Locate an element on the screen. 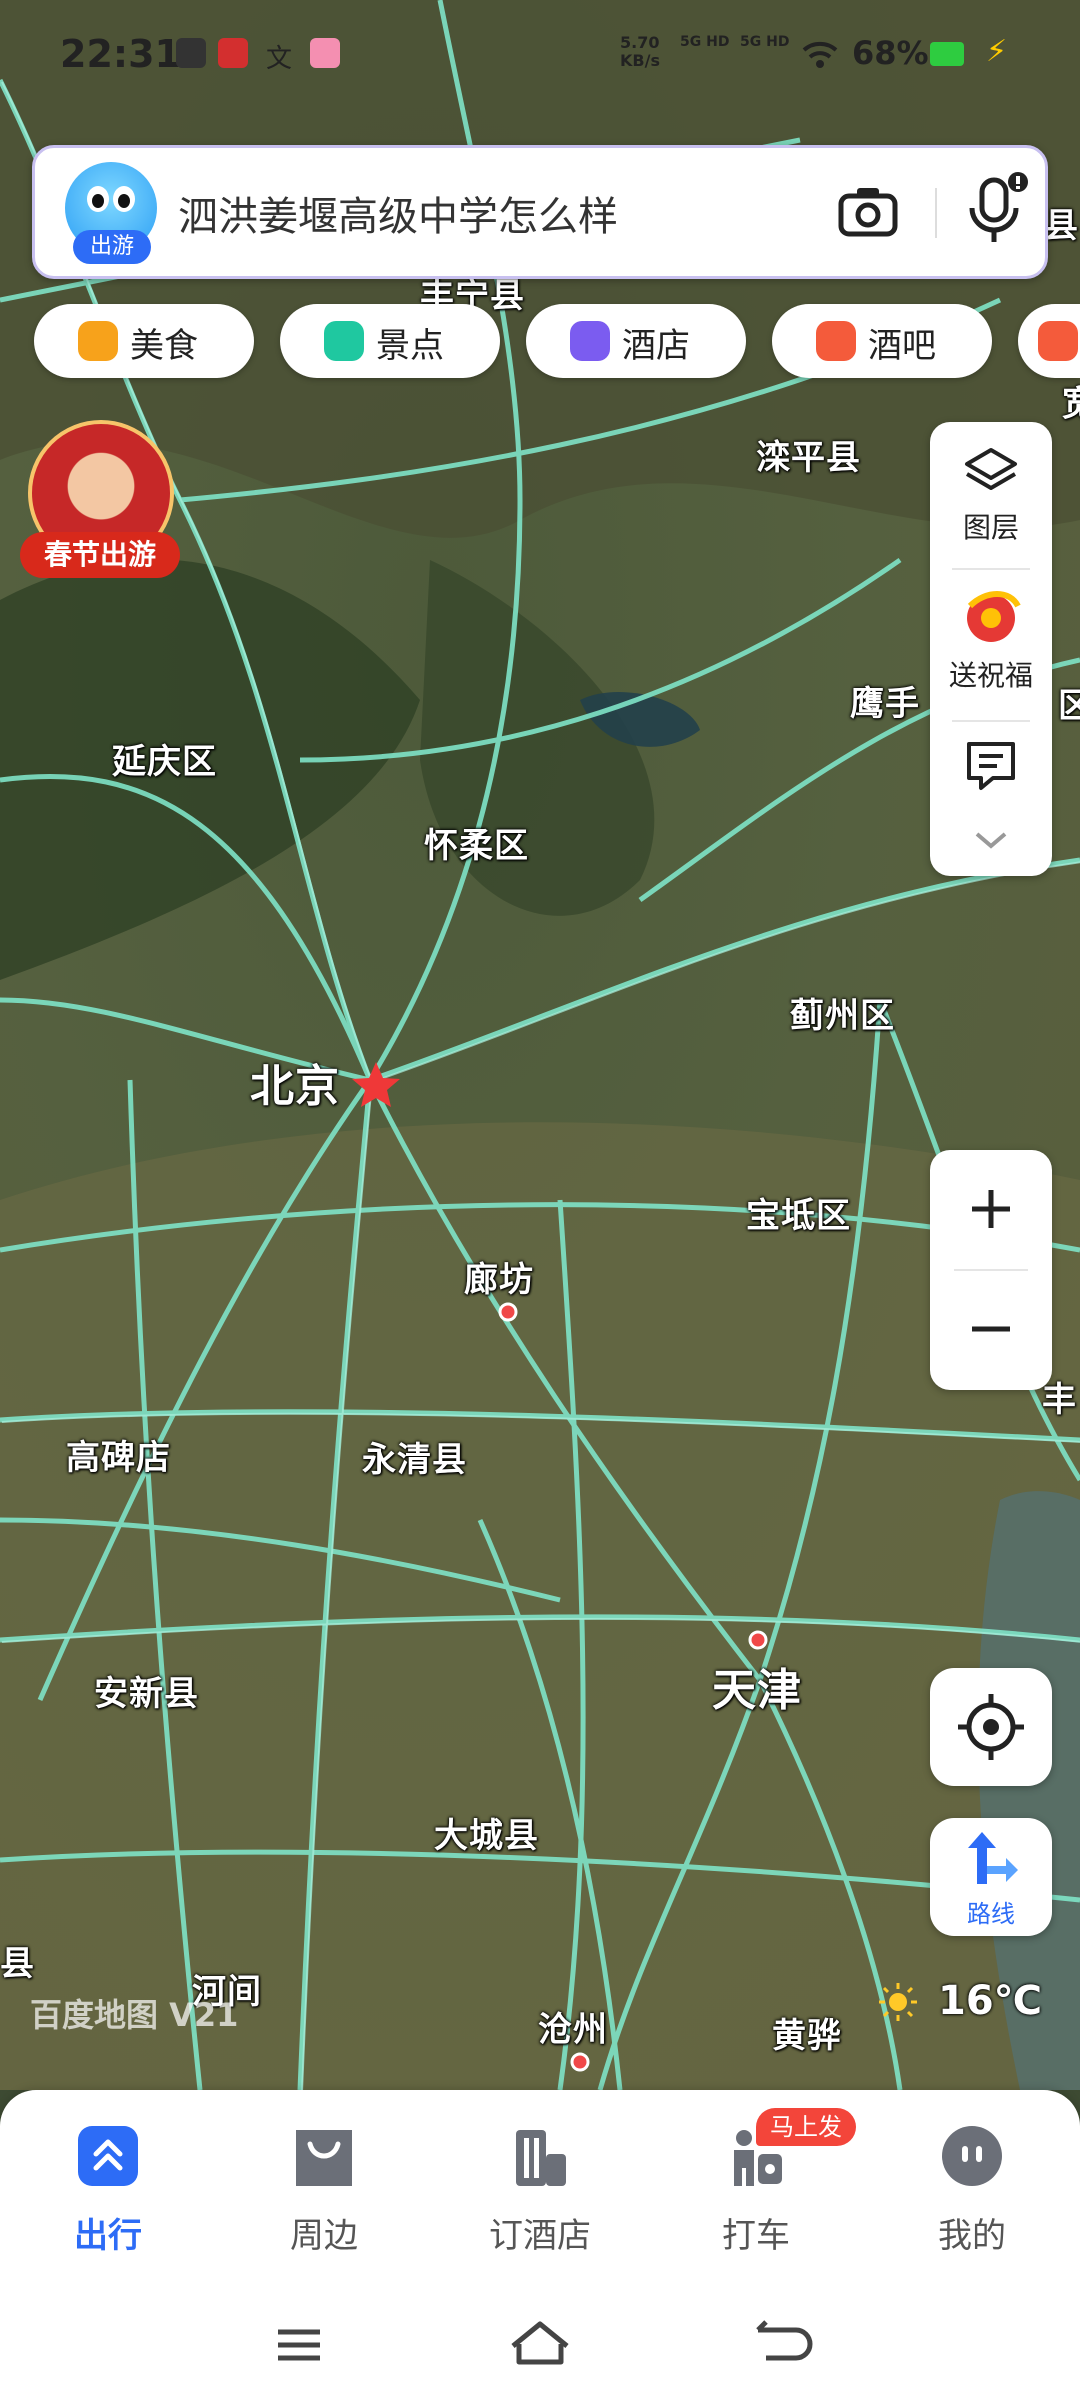 The image size is (1080, 2400). chip-label: 酒店 is located at coordinates (656, 346).